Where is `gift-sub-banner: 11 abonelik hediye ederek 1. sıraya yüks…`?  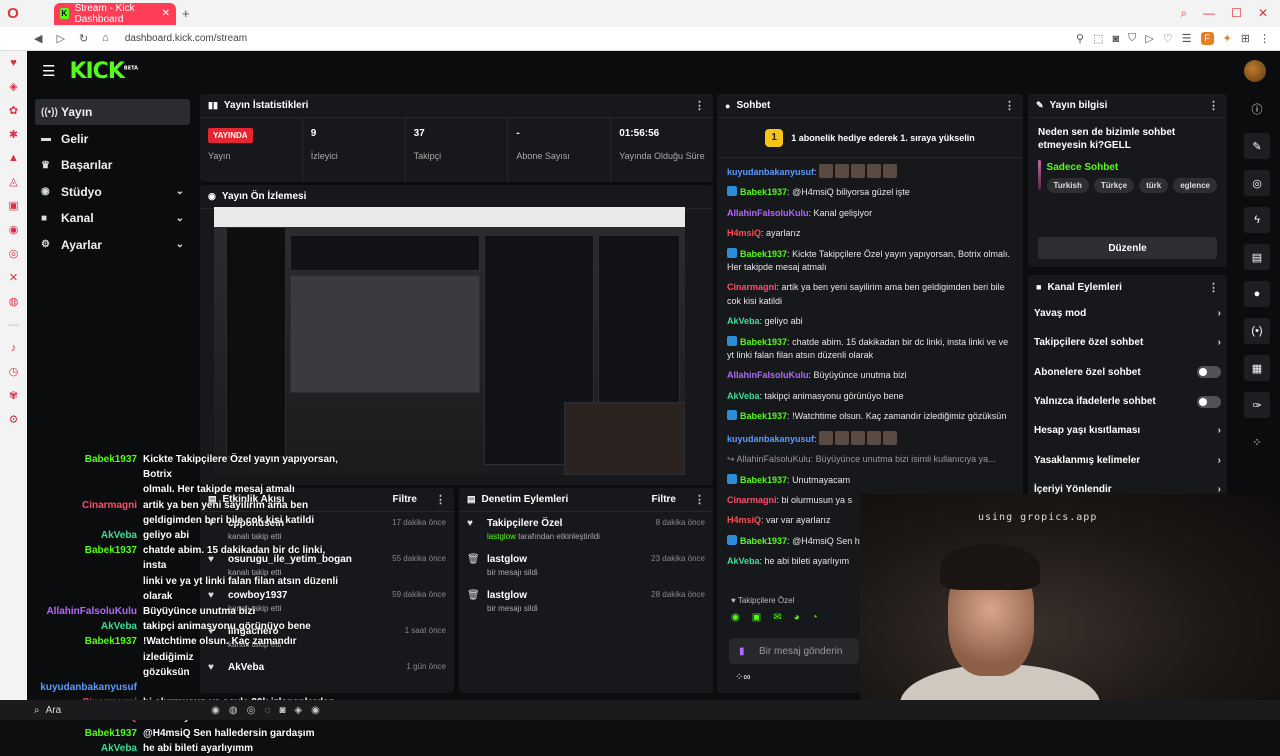
gift-sub-banner: 11 abonelik hediye ederek 1. sıraya yüks… is located at coordinates (870, 138).